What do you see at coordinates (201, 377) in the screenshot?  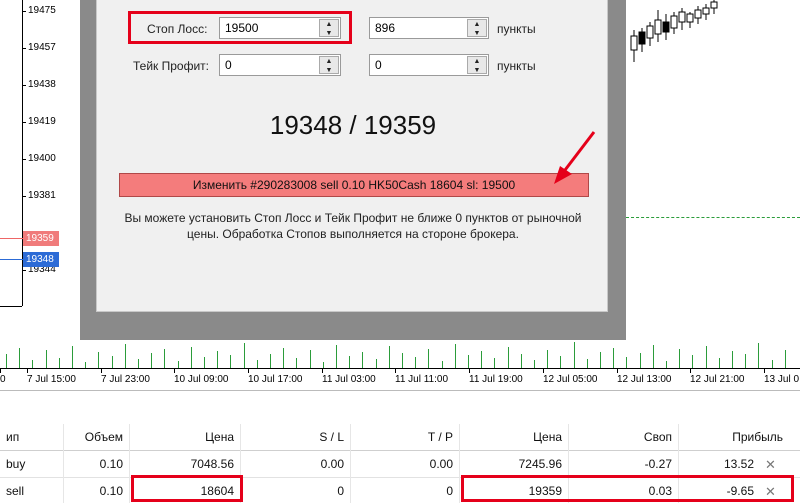 I see `time-tick: 10 Jul 09:00` at bounding box center [201, 377].